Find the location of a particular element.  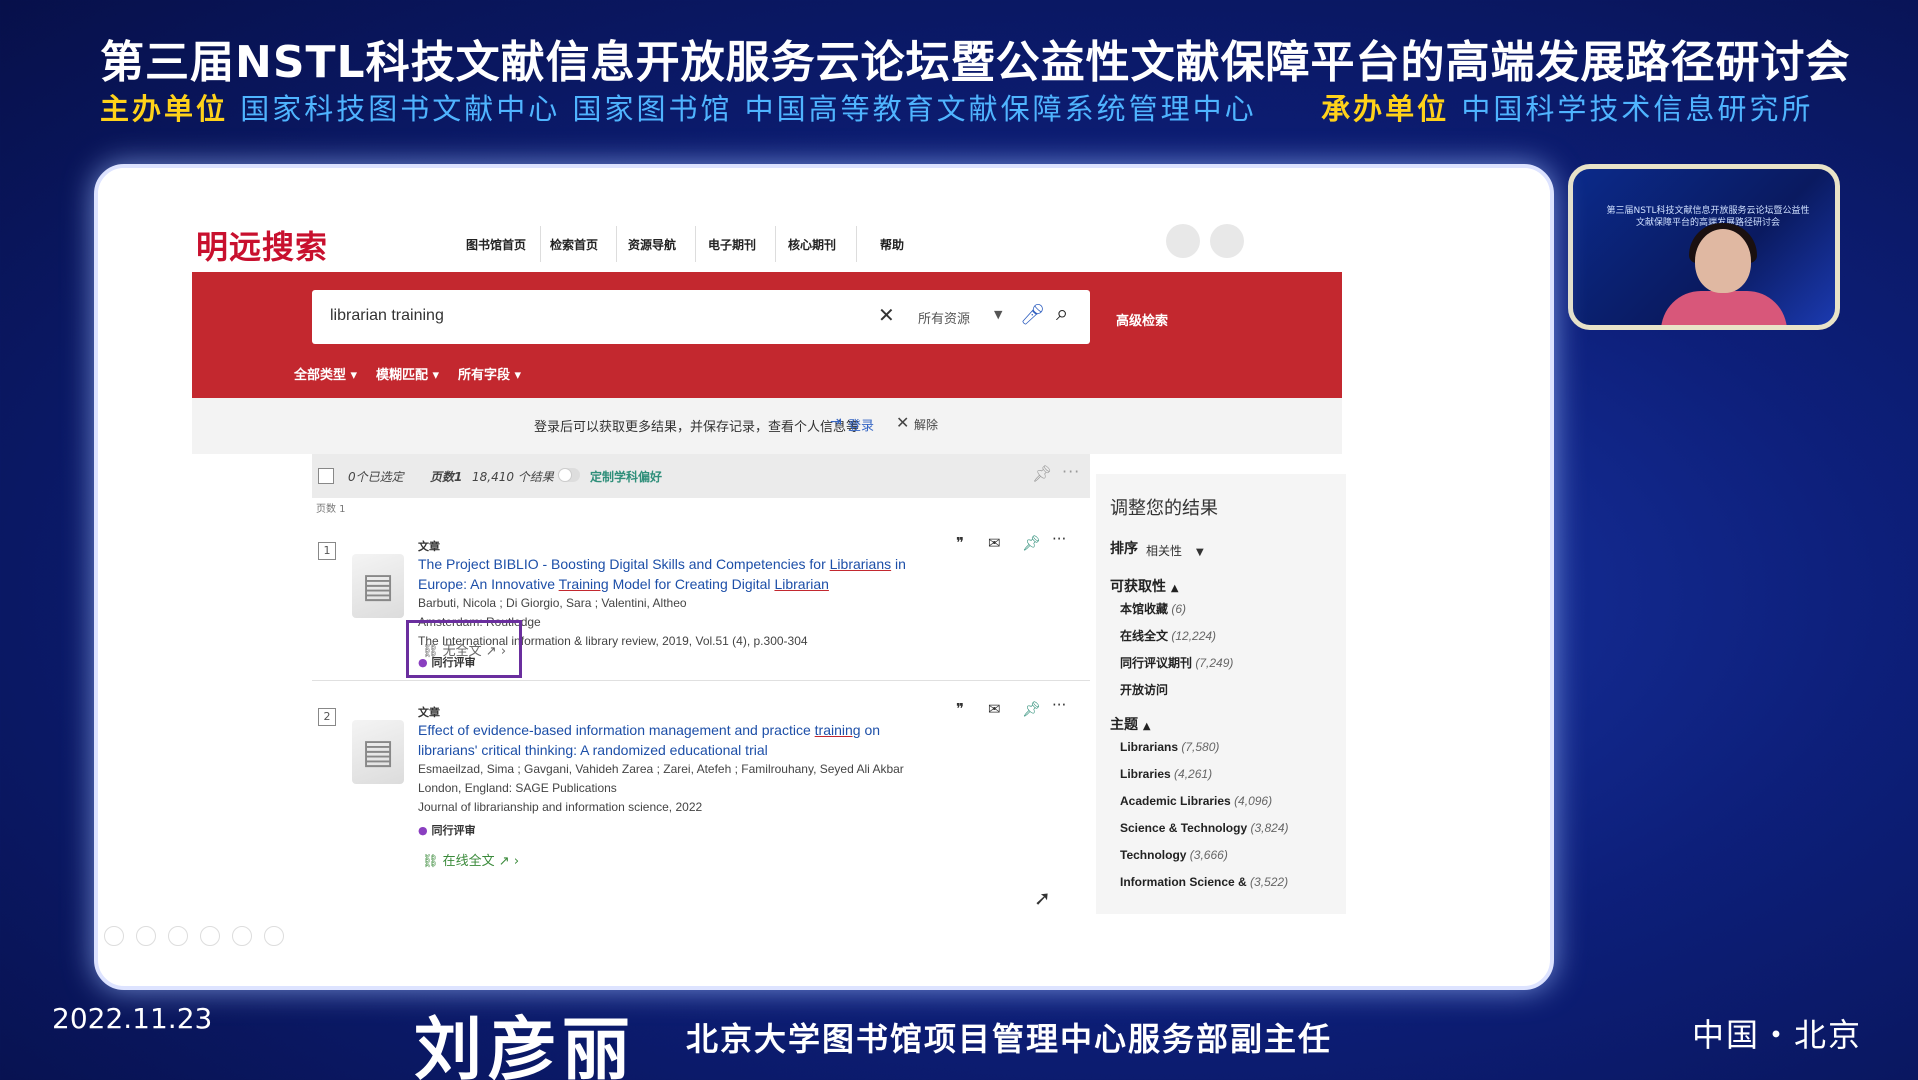

topic-label: 主题 is located at coordinates (1124, 725).